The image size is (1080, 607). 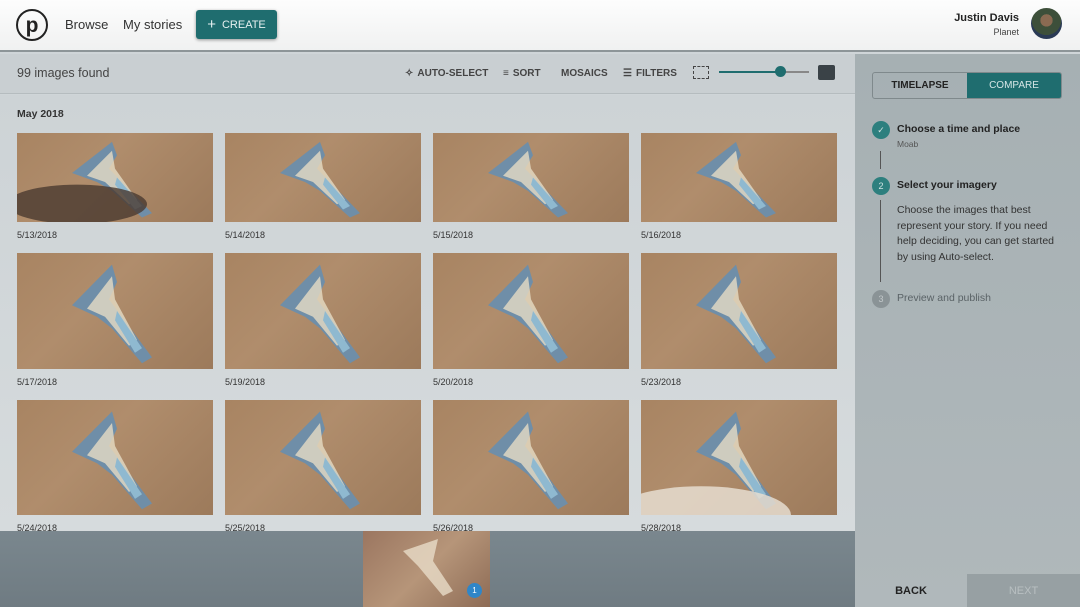 What do you see at coordinates (211, 24) in the screenshot?
I see `plus-icon: +` at bounding box center [211, 24].